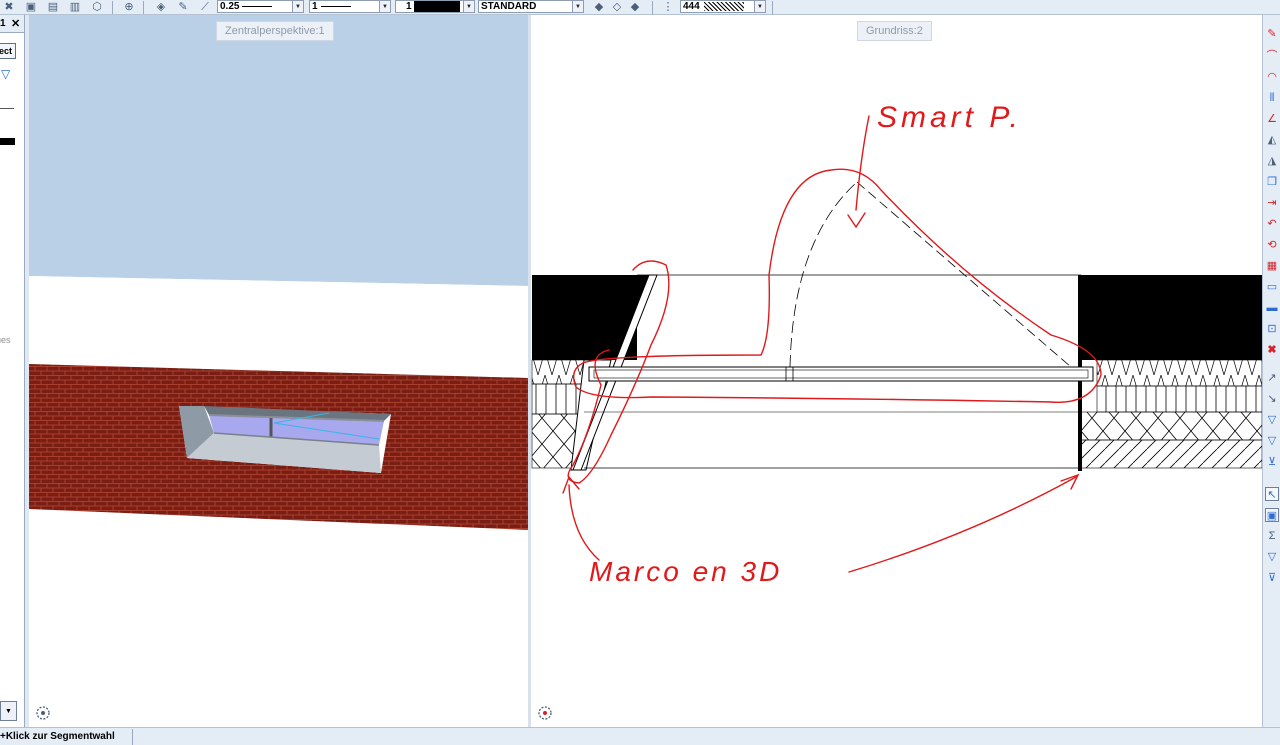  I want to click on sum-icon: Σ, so click(1272, 536).